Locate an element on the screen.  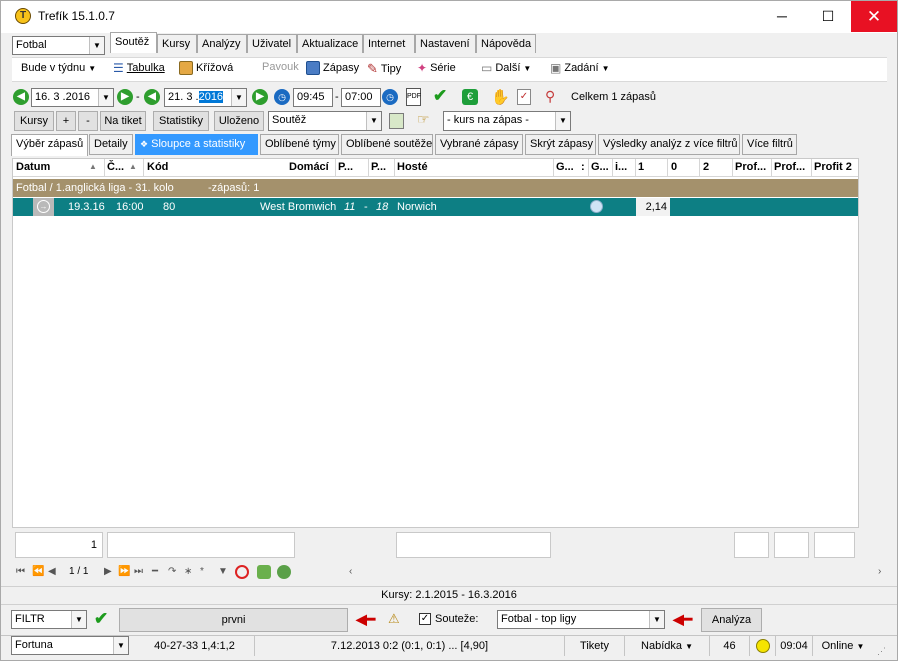
tab-kursy: Kursy is located at coordinates (177, 43).